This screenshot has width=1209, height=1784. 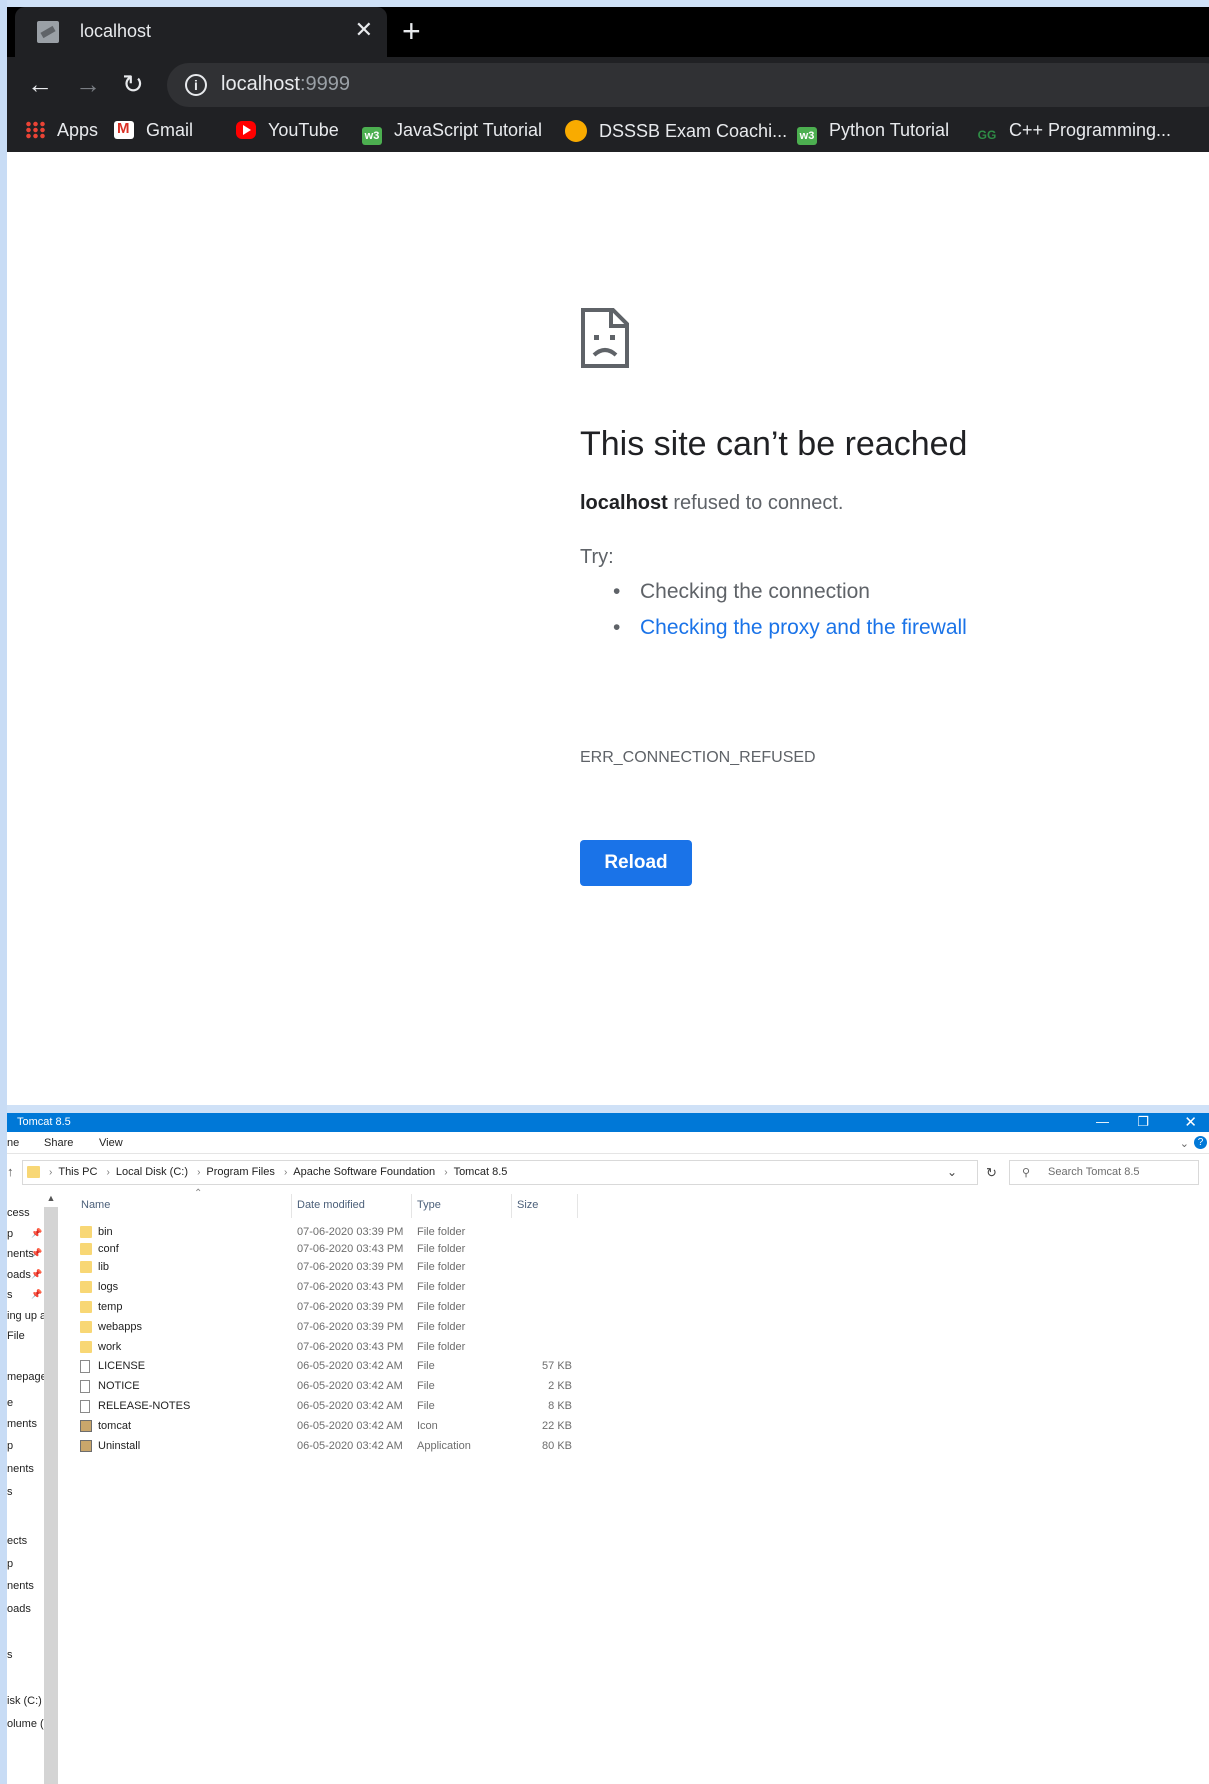 What do you see at coordinates (25, 1213) in the screenshot?
I see `nav-item: cess` at bounding box center [25, 1213].